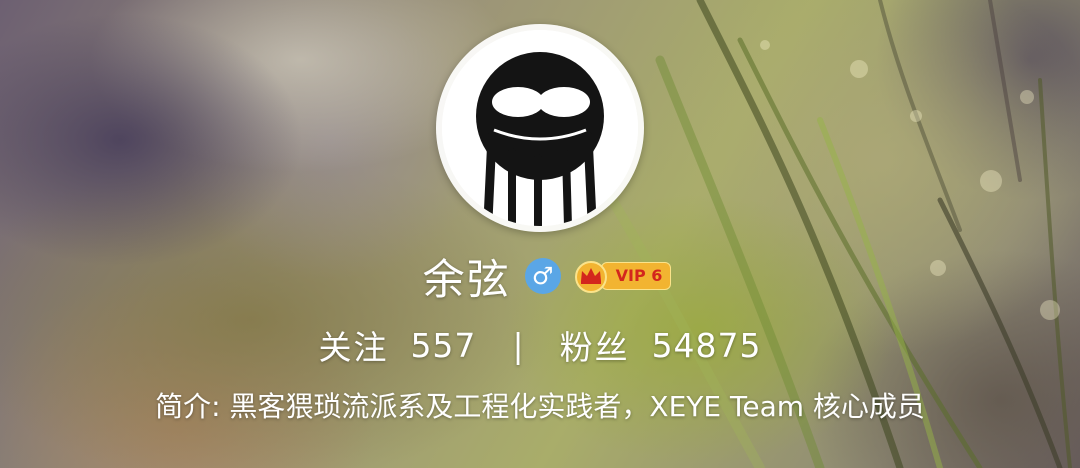 This screenshot has width=1080, height=468. I want to click on followers-count: 54875, so click(707, 345).